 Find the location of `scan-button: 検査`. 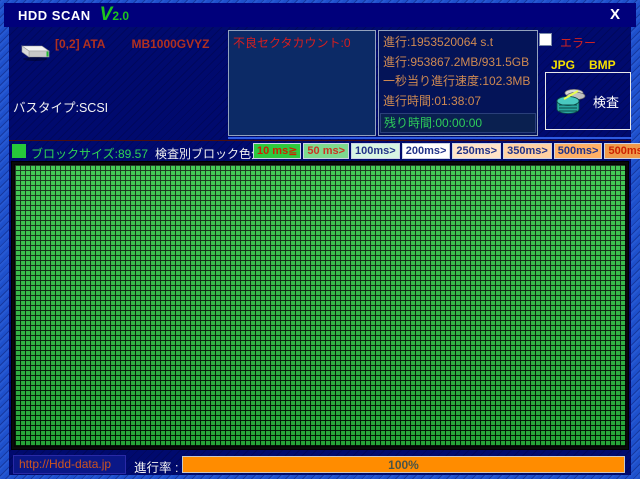

scan-button: 検査 is located at coordinates (588, 101).